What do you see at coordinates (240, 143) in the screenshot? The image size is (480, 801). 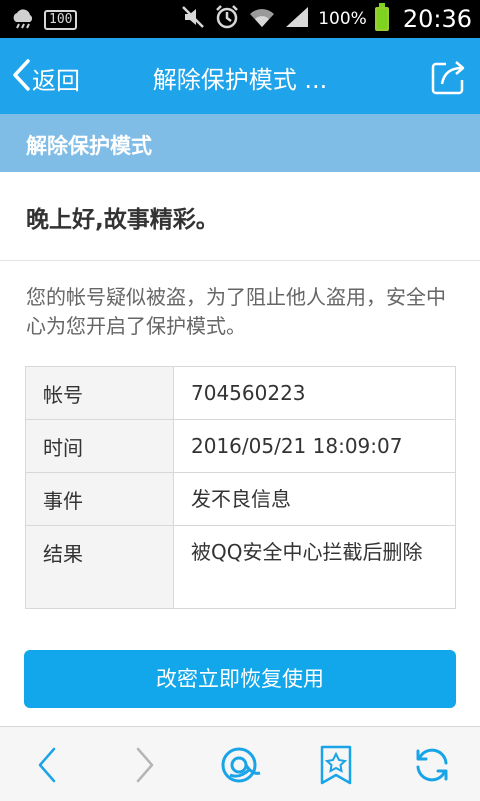 I see `section-header: 解除保护模式` at bounding box center [240, 143].